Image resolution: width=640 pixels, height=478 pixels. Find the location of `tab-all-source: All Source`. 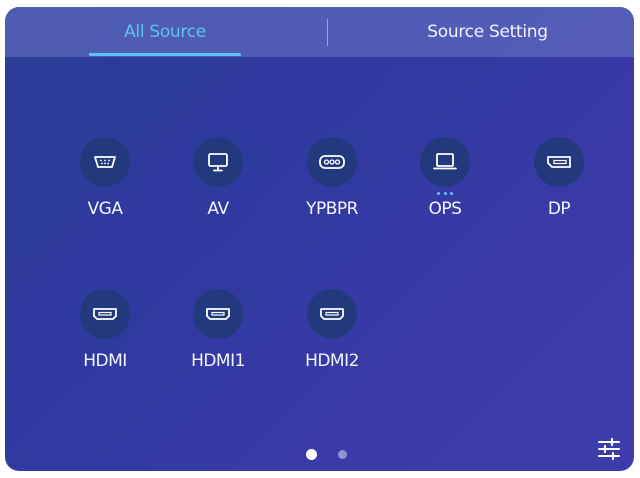

tab-all-source: All Source is located at coordinates (165, 32).